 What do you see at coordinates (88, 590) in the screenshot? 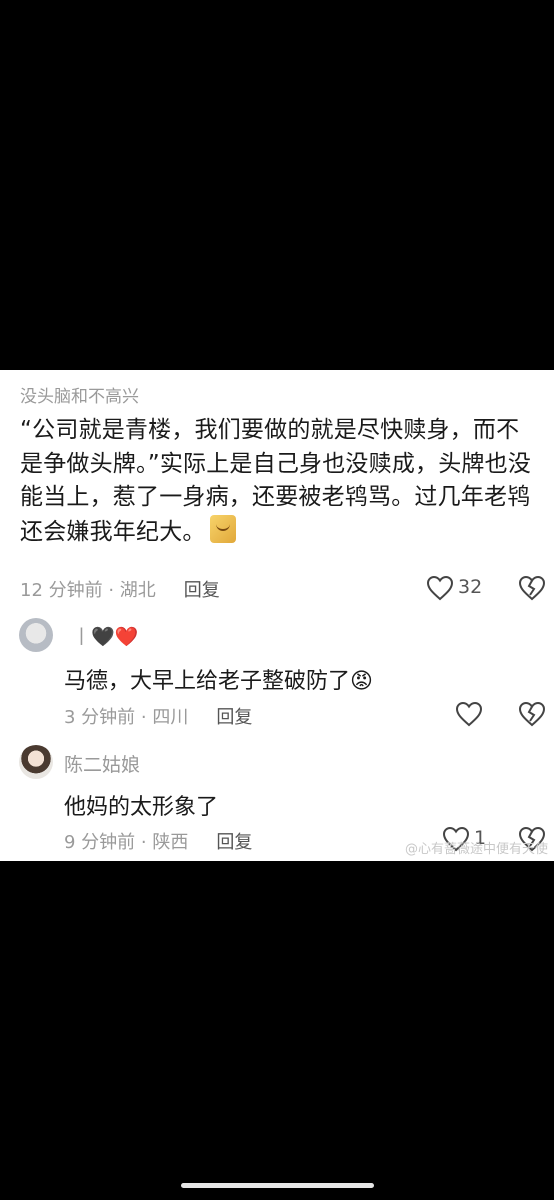
I see `comment-time-location: 12 分钟前 · 湖北` at bounding box center [88, 590].